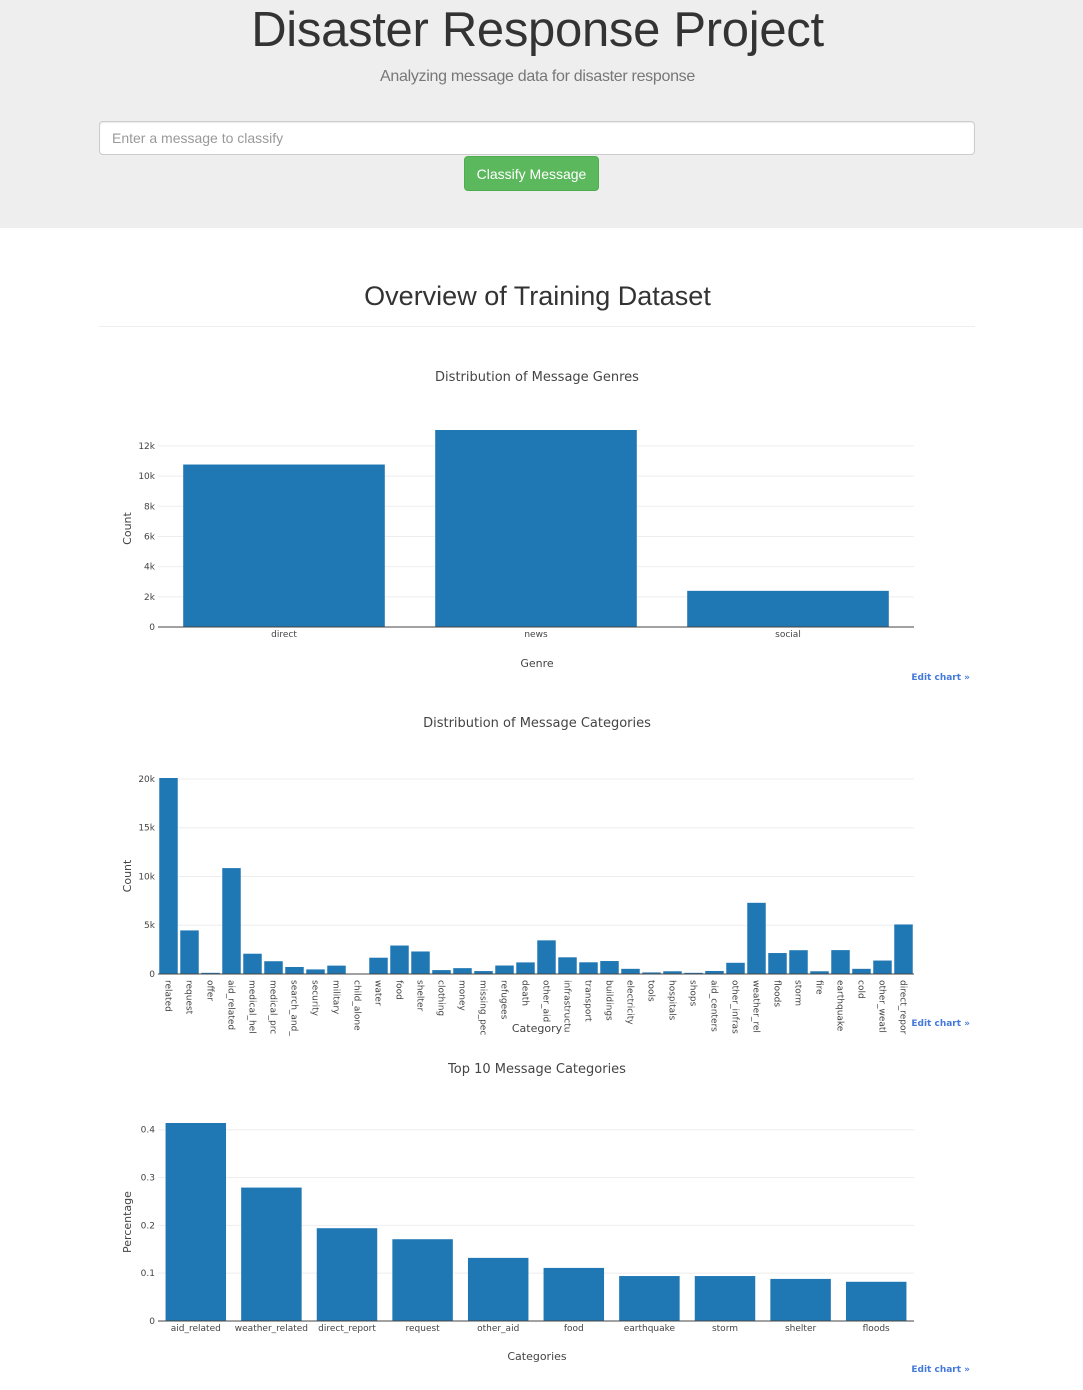 This screenshot has width=1083, height=1390. Describe the element at coordinates (127, 1222) in the screenshot. I see `y-axis-title: Percentage` at that location.